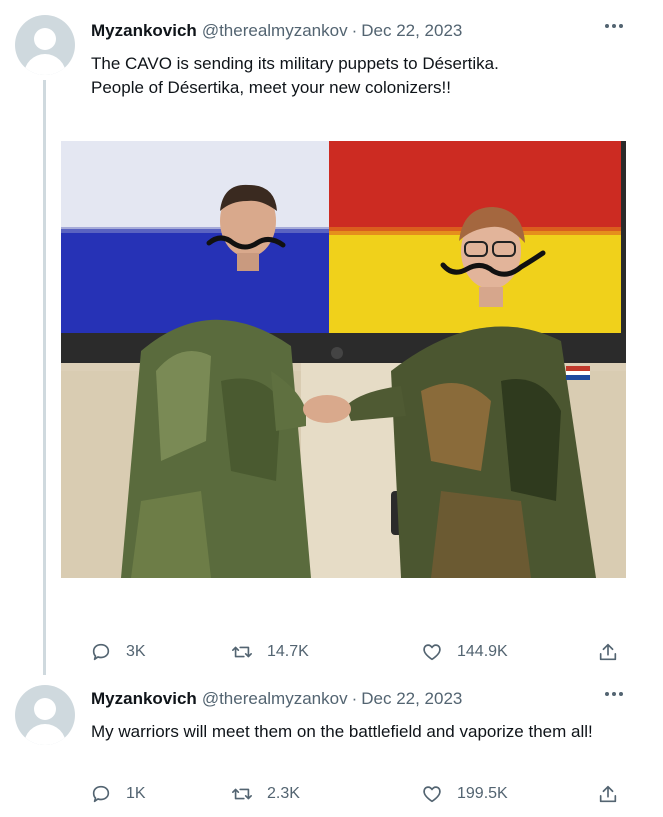  Describe the element at coordinates (482, 793) in the screenshot. I see `like-count: 199.5K` at that location.